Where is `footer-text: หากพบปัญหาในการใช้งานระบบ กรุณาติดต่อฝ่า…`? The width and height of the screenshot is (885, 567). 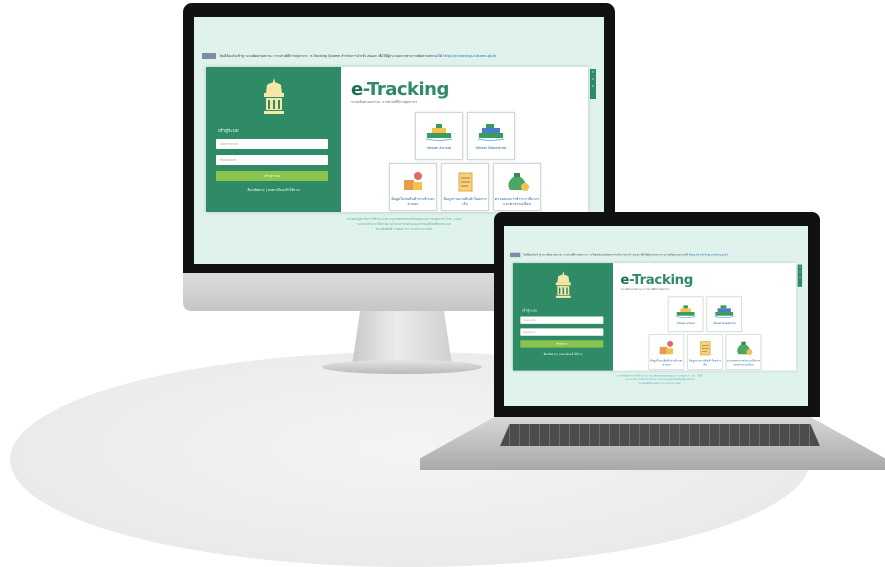 footer-text: หากพบปัญหาในการใช้งานระบบ กรุณาติดต่อฝ่า… is located at coordinates (660, 379).